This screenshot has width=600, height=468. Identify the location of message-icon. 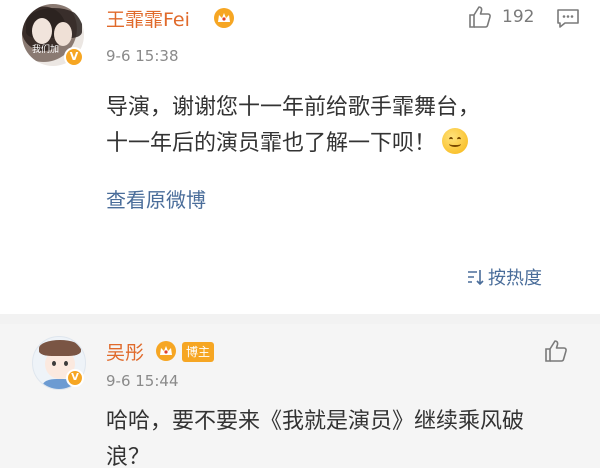
(568, 18).